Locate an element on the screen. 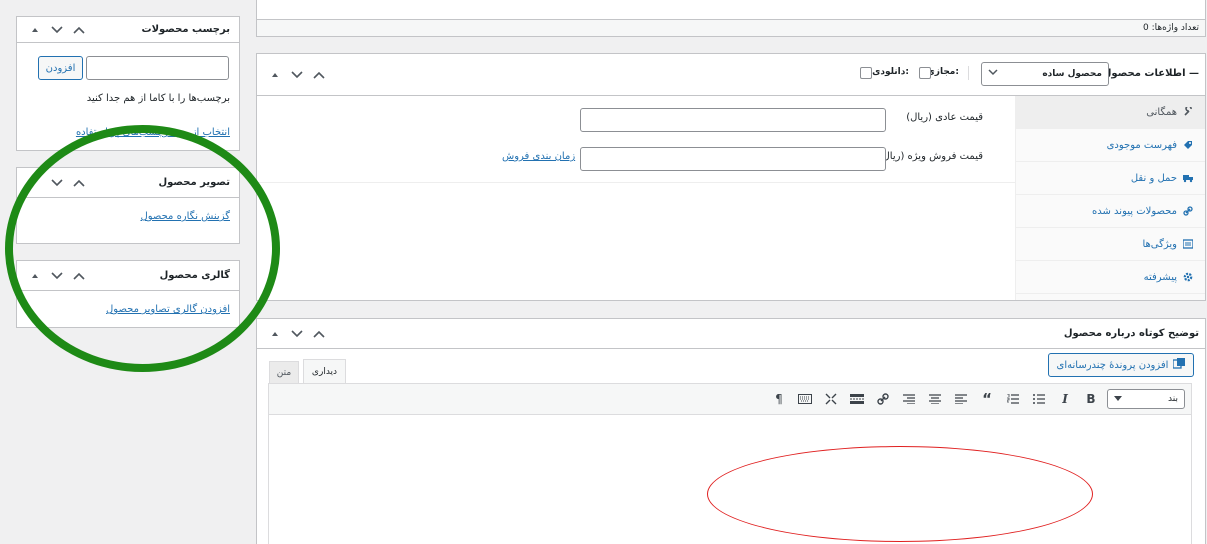  tab-visual-label: دیداری is located at coordinates (324, 371).